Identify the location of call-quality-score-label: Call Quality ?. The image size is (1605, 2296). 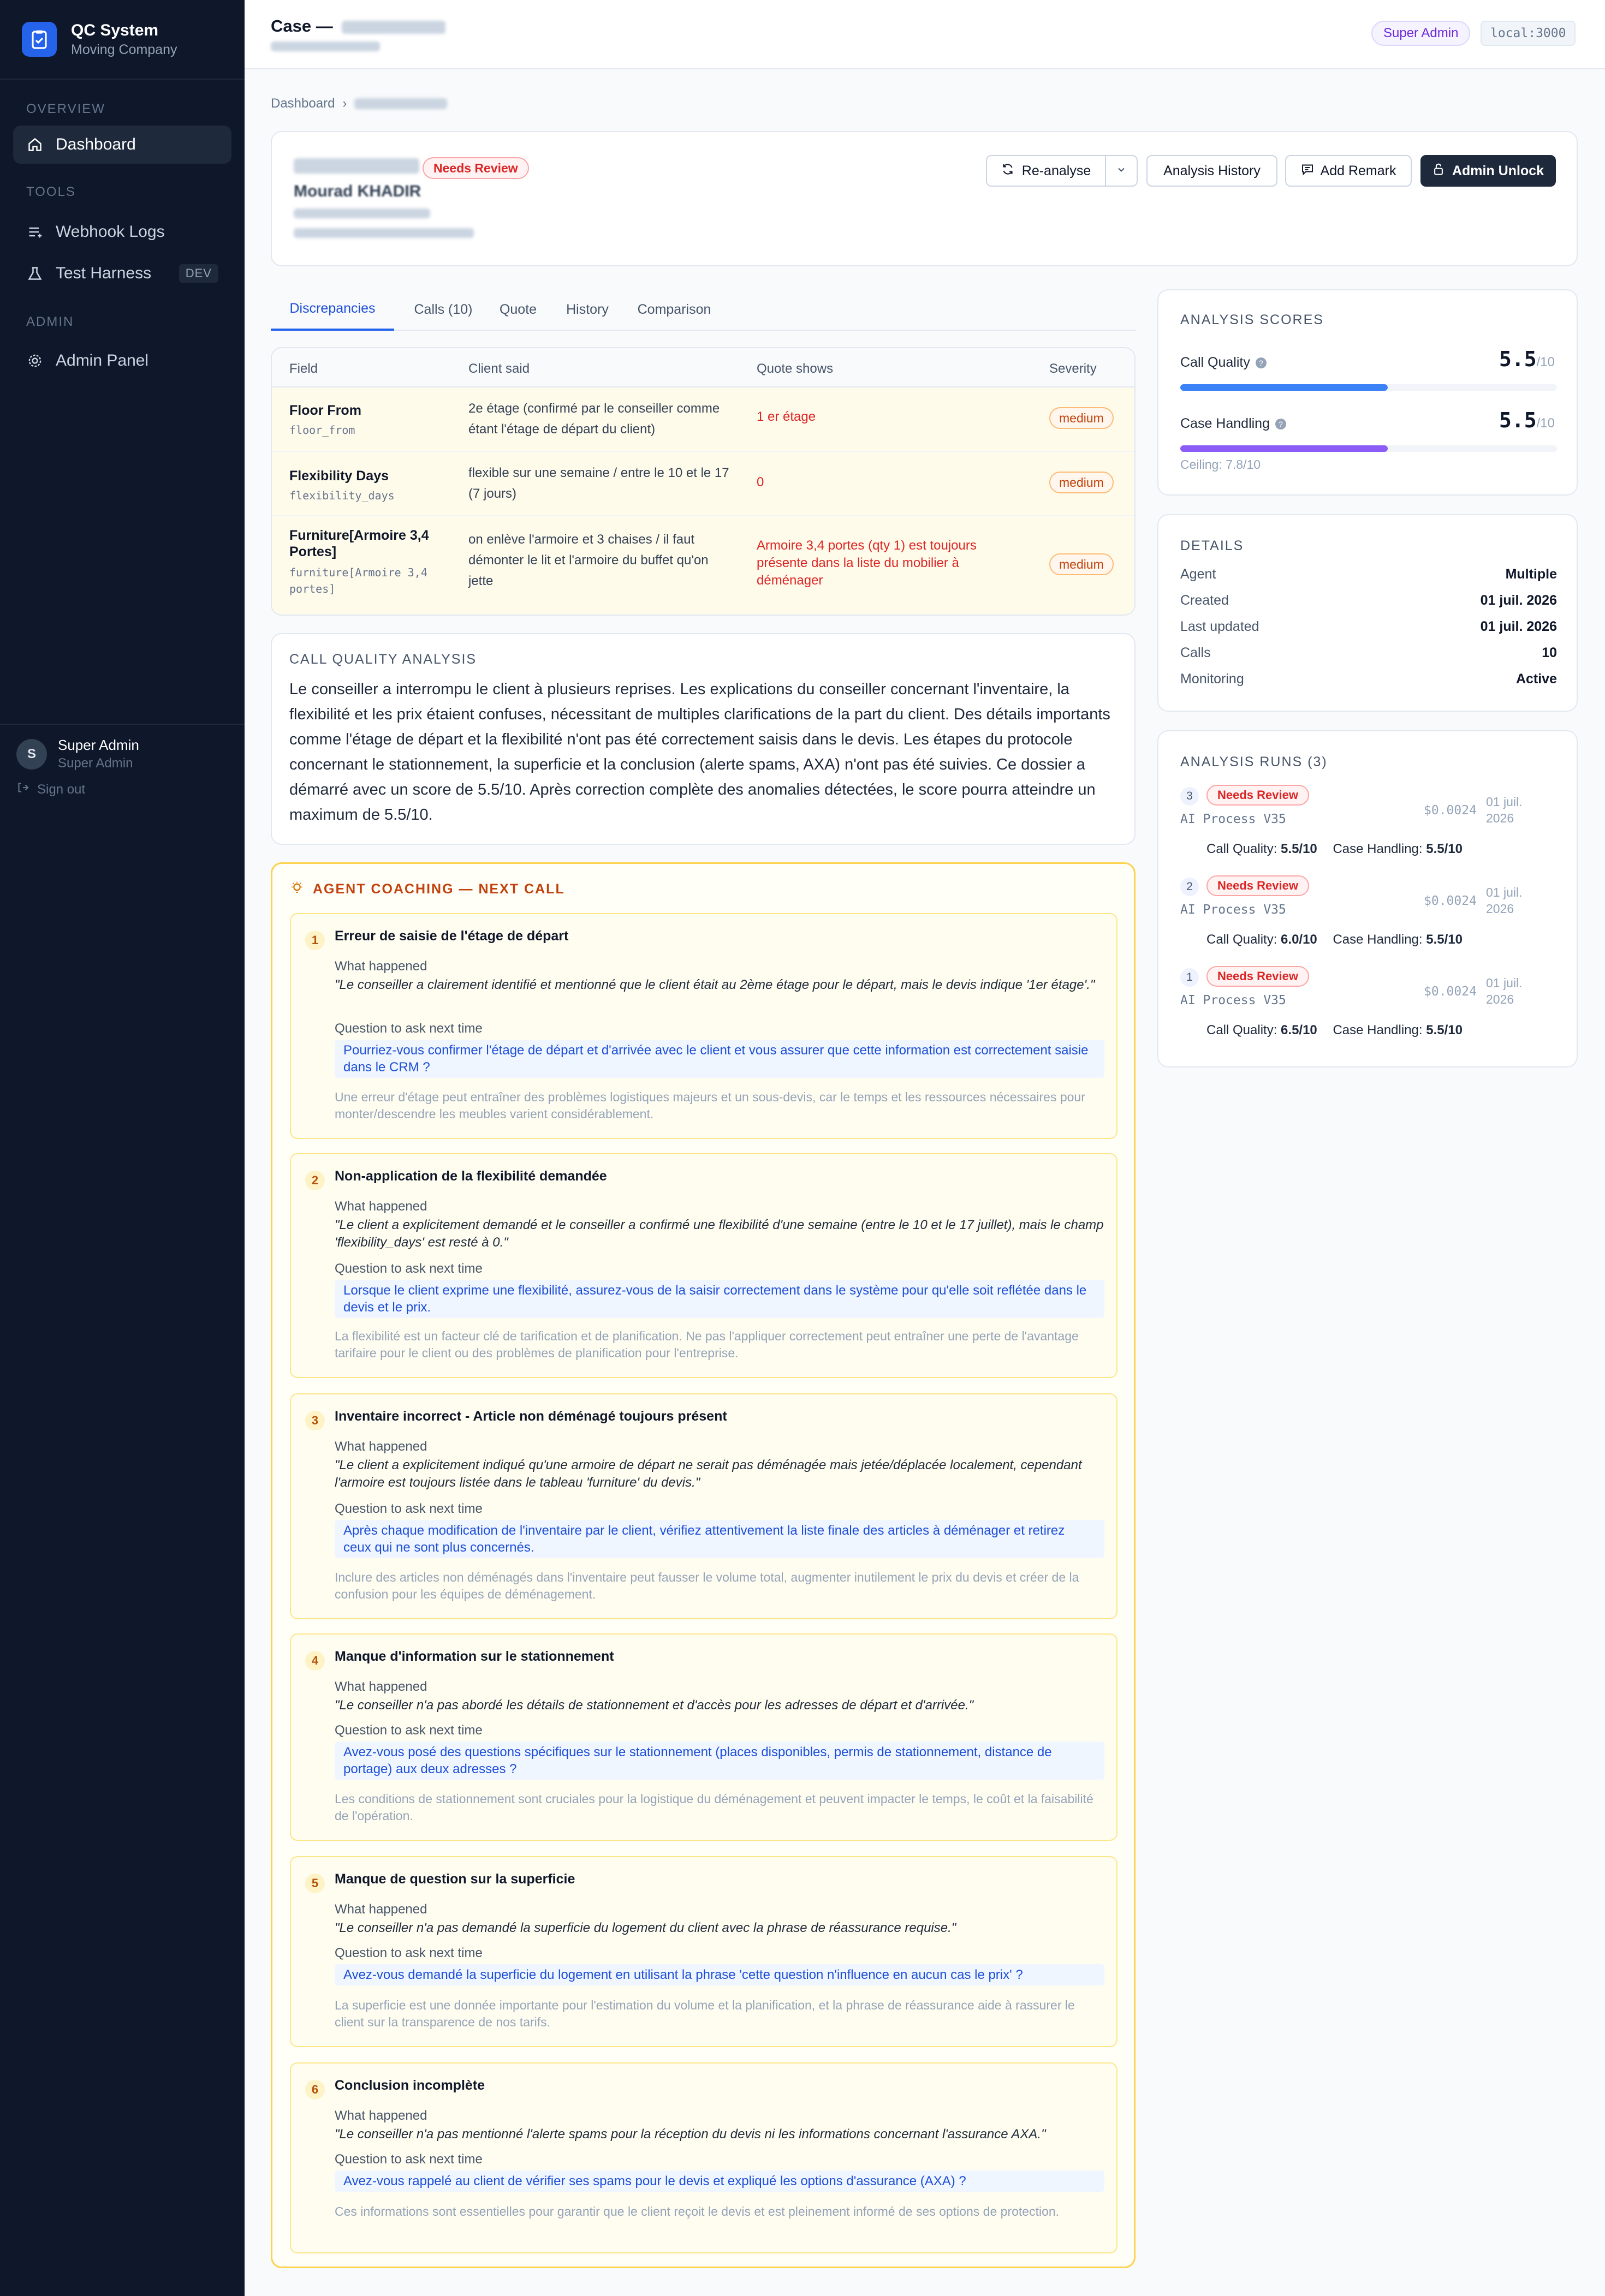
(1223, 363).